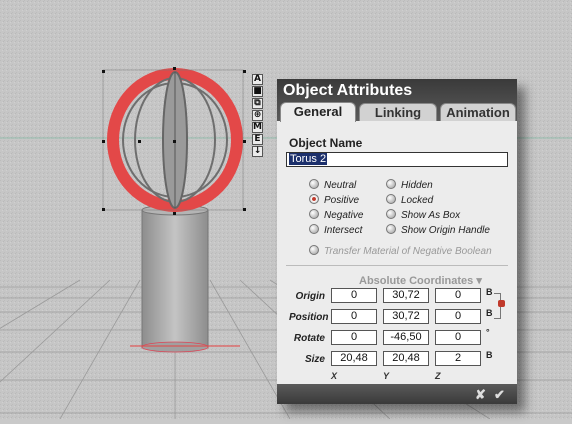 This screenshot has height=424, width=572. What do you see at coordinates (309, 338) in the screenshot?
I see `rotate-label: Rotate` at bounding box center [309, 338].